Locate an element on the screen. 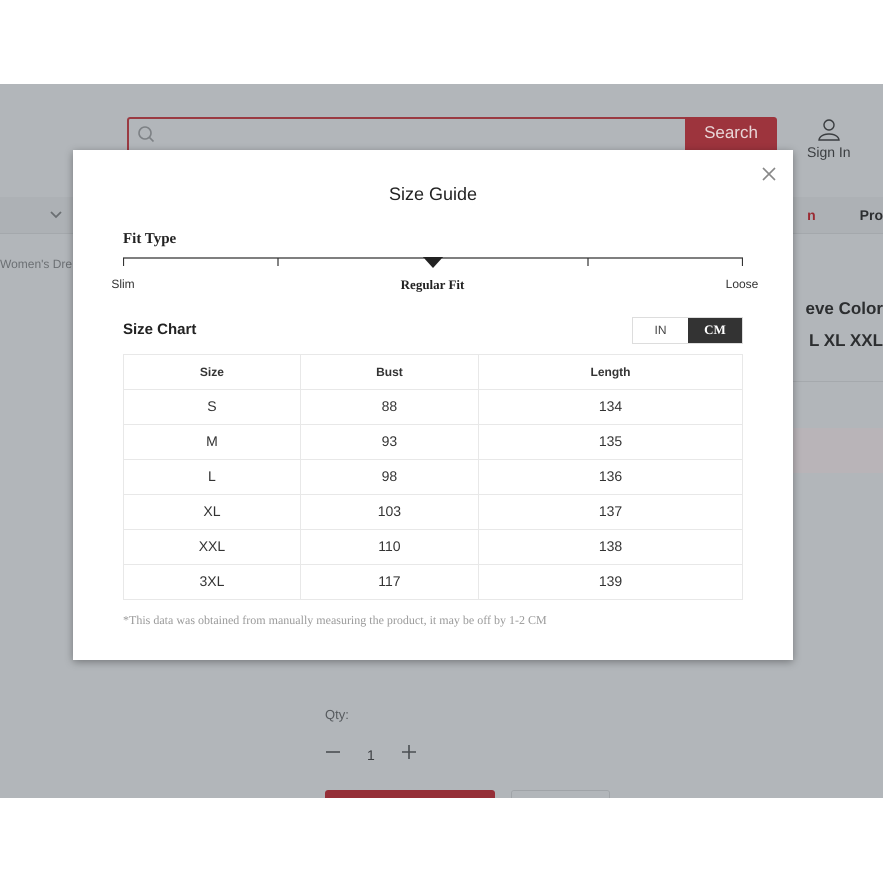  unit-toggle: CM is located at coordinates (715, 330).